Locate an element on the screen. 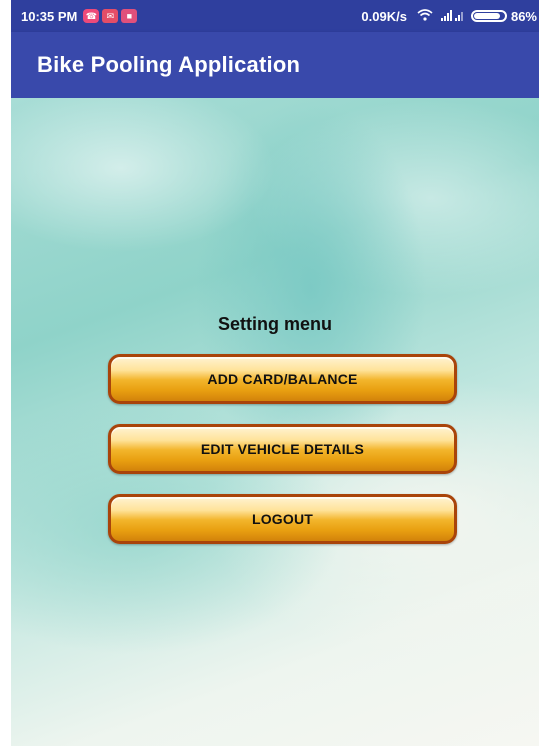 This screenshot has height=746, width=539. status-right: 0.09K/s 86% is located at coordinates (450, 16).